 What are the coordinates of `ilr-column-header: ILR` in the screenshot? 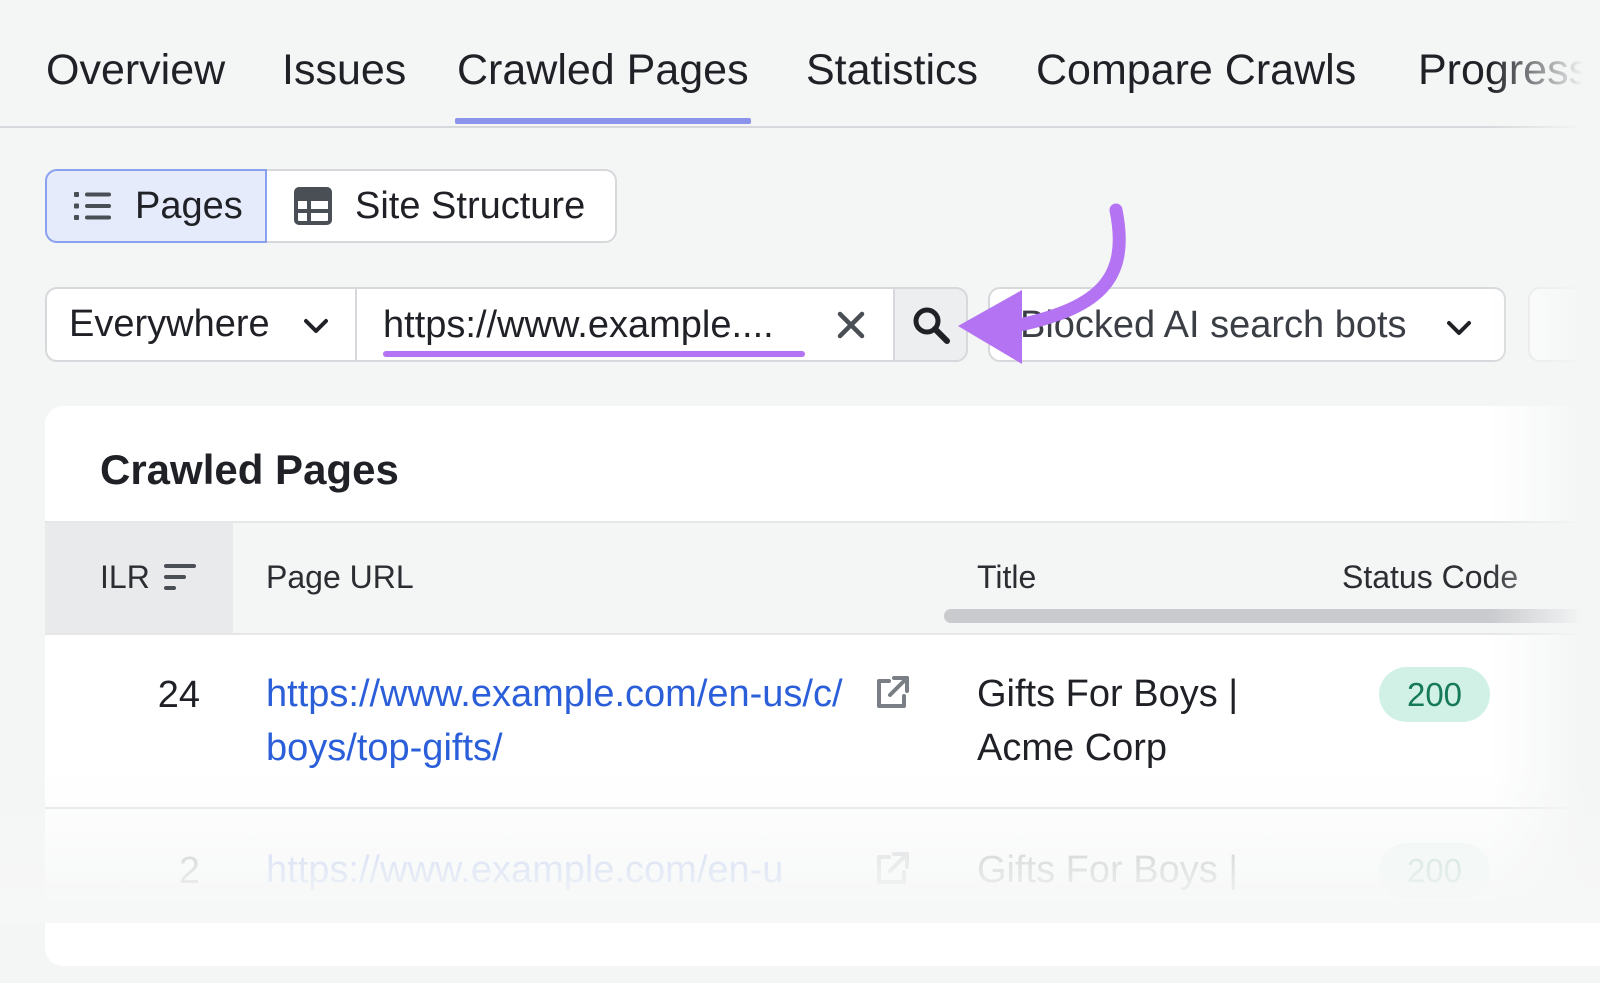 It's located at (139, 578).